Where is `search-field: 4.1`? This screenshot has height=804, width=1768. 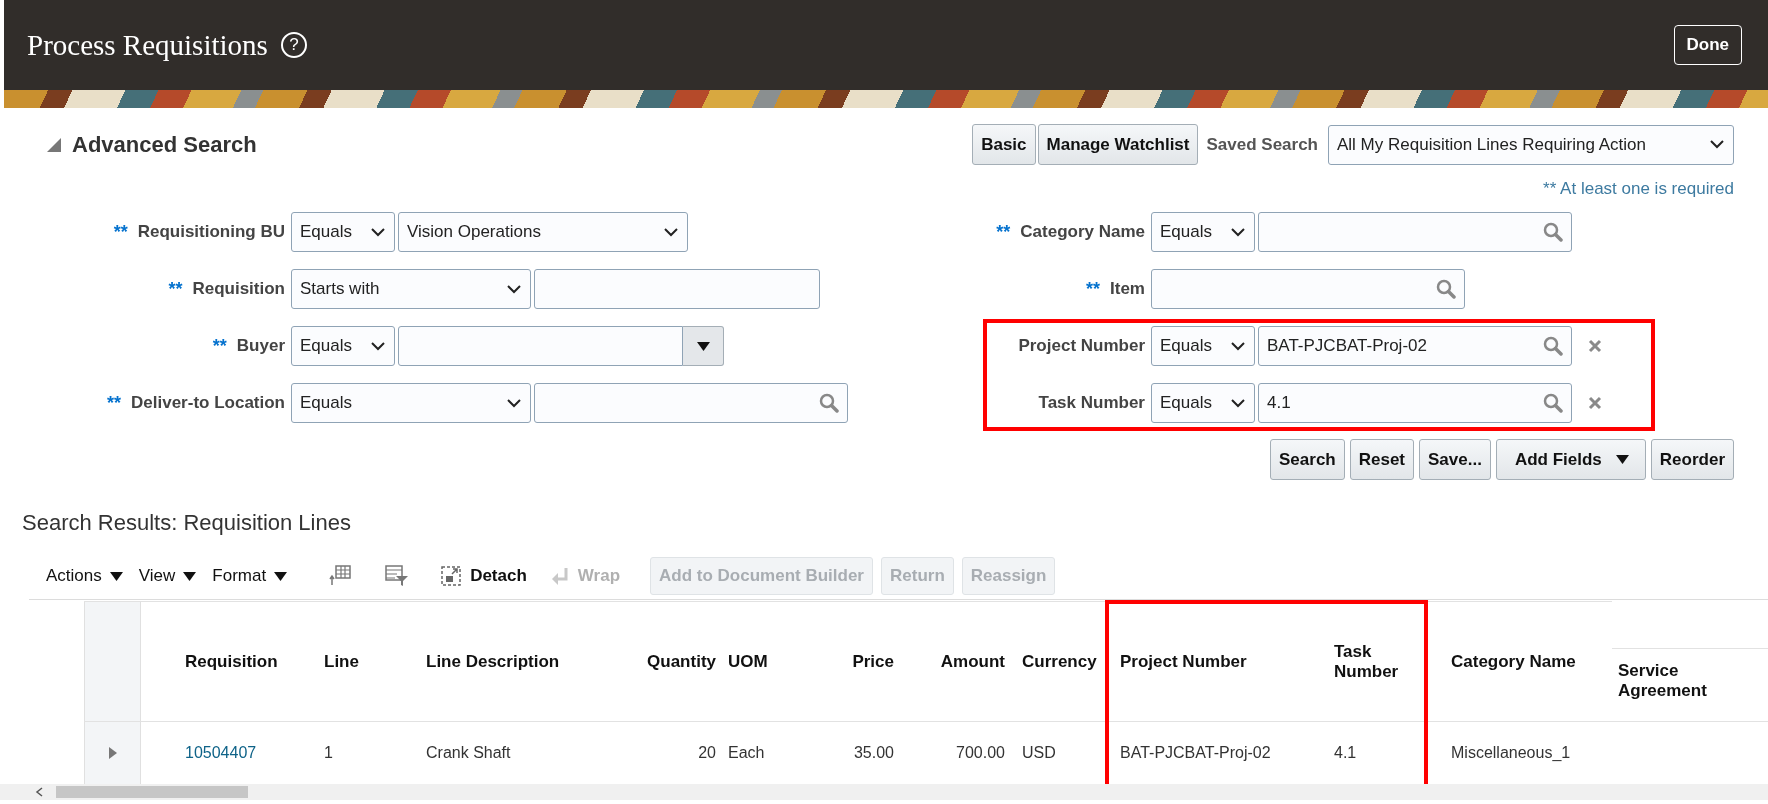 search-field: 4.1 is located at coordinates (1415, 403).